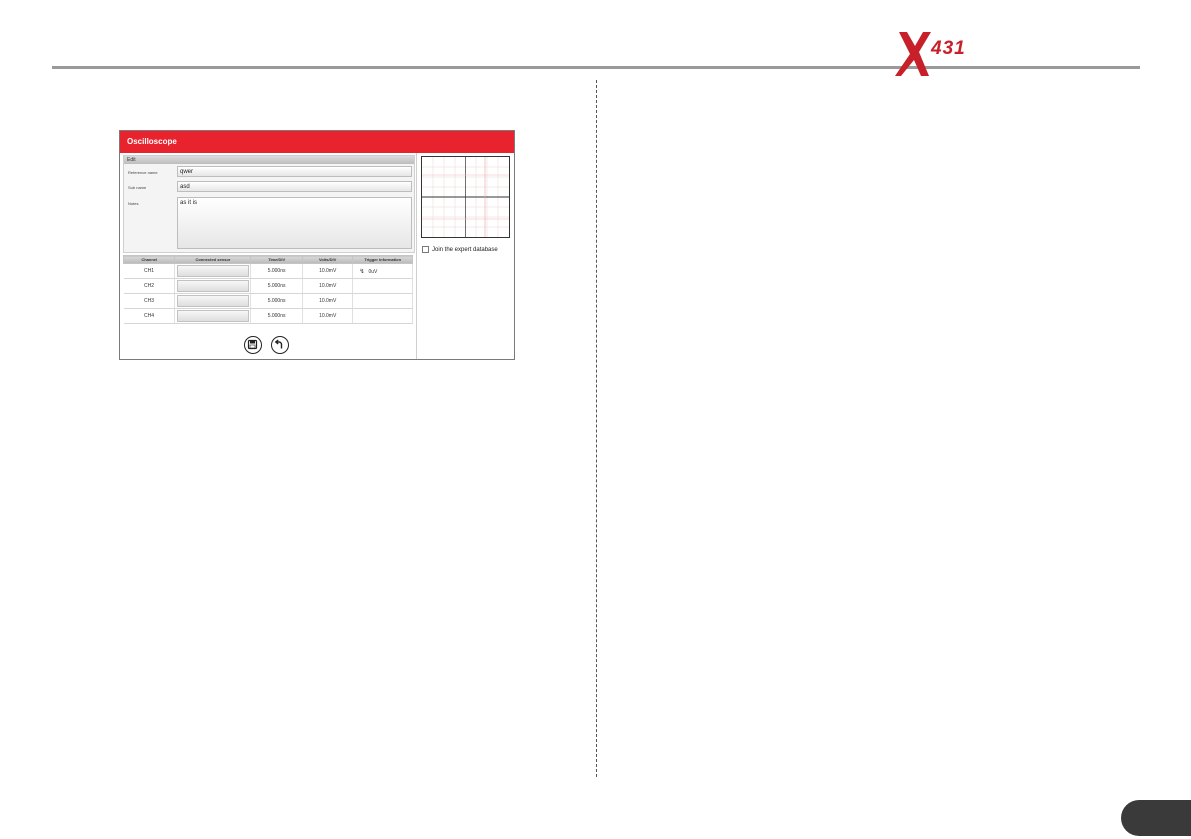  Describe the element at coordinates (373, 271) in the screenshot. I see `trigger-value: 0uV` at that location.